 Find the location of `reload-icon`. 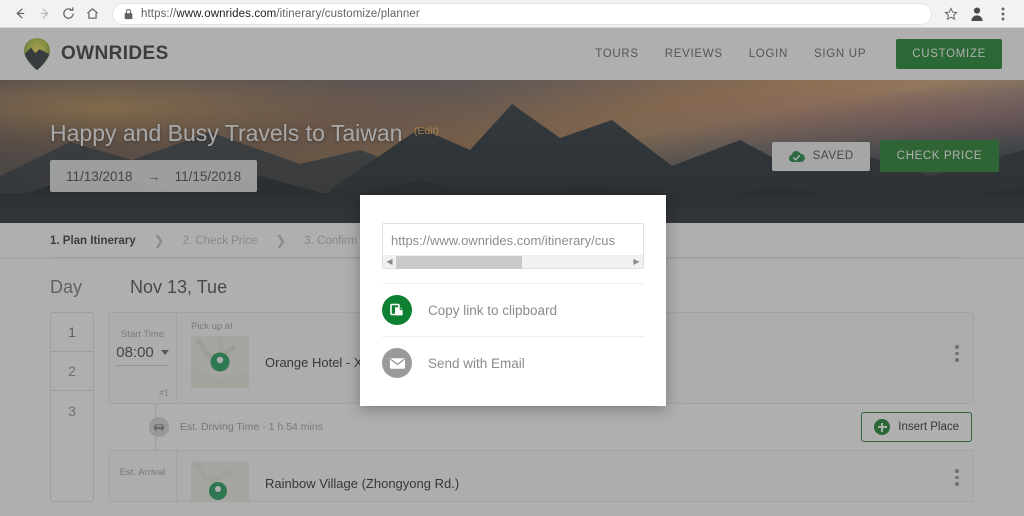

reload-icon is located at coordinates (68, 14).